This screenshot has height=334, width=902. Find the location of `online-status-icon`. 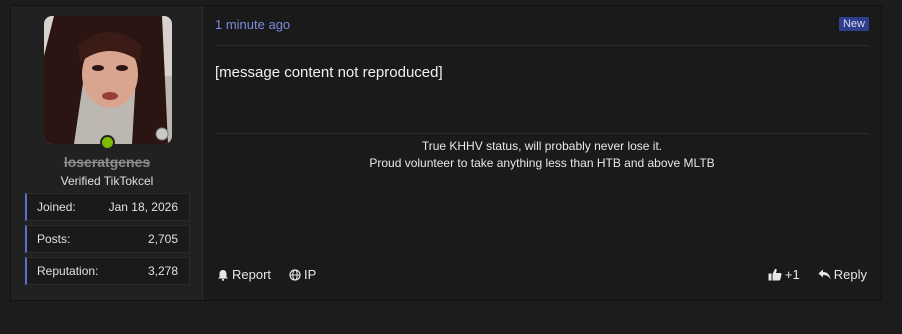

online-status-icon is located at coordinates (107, 142).